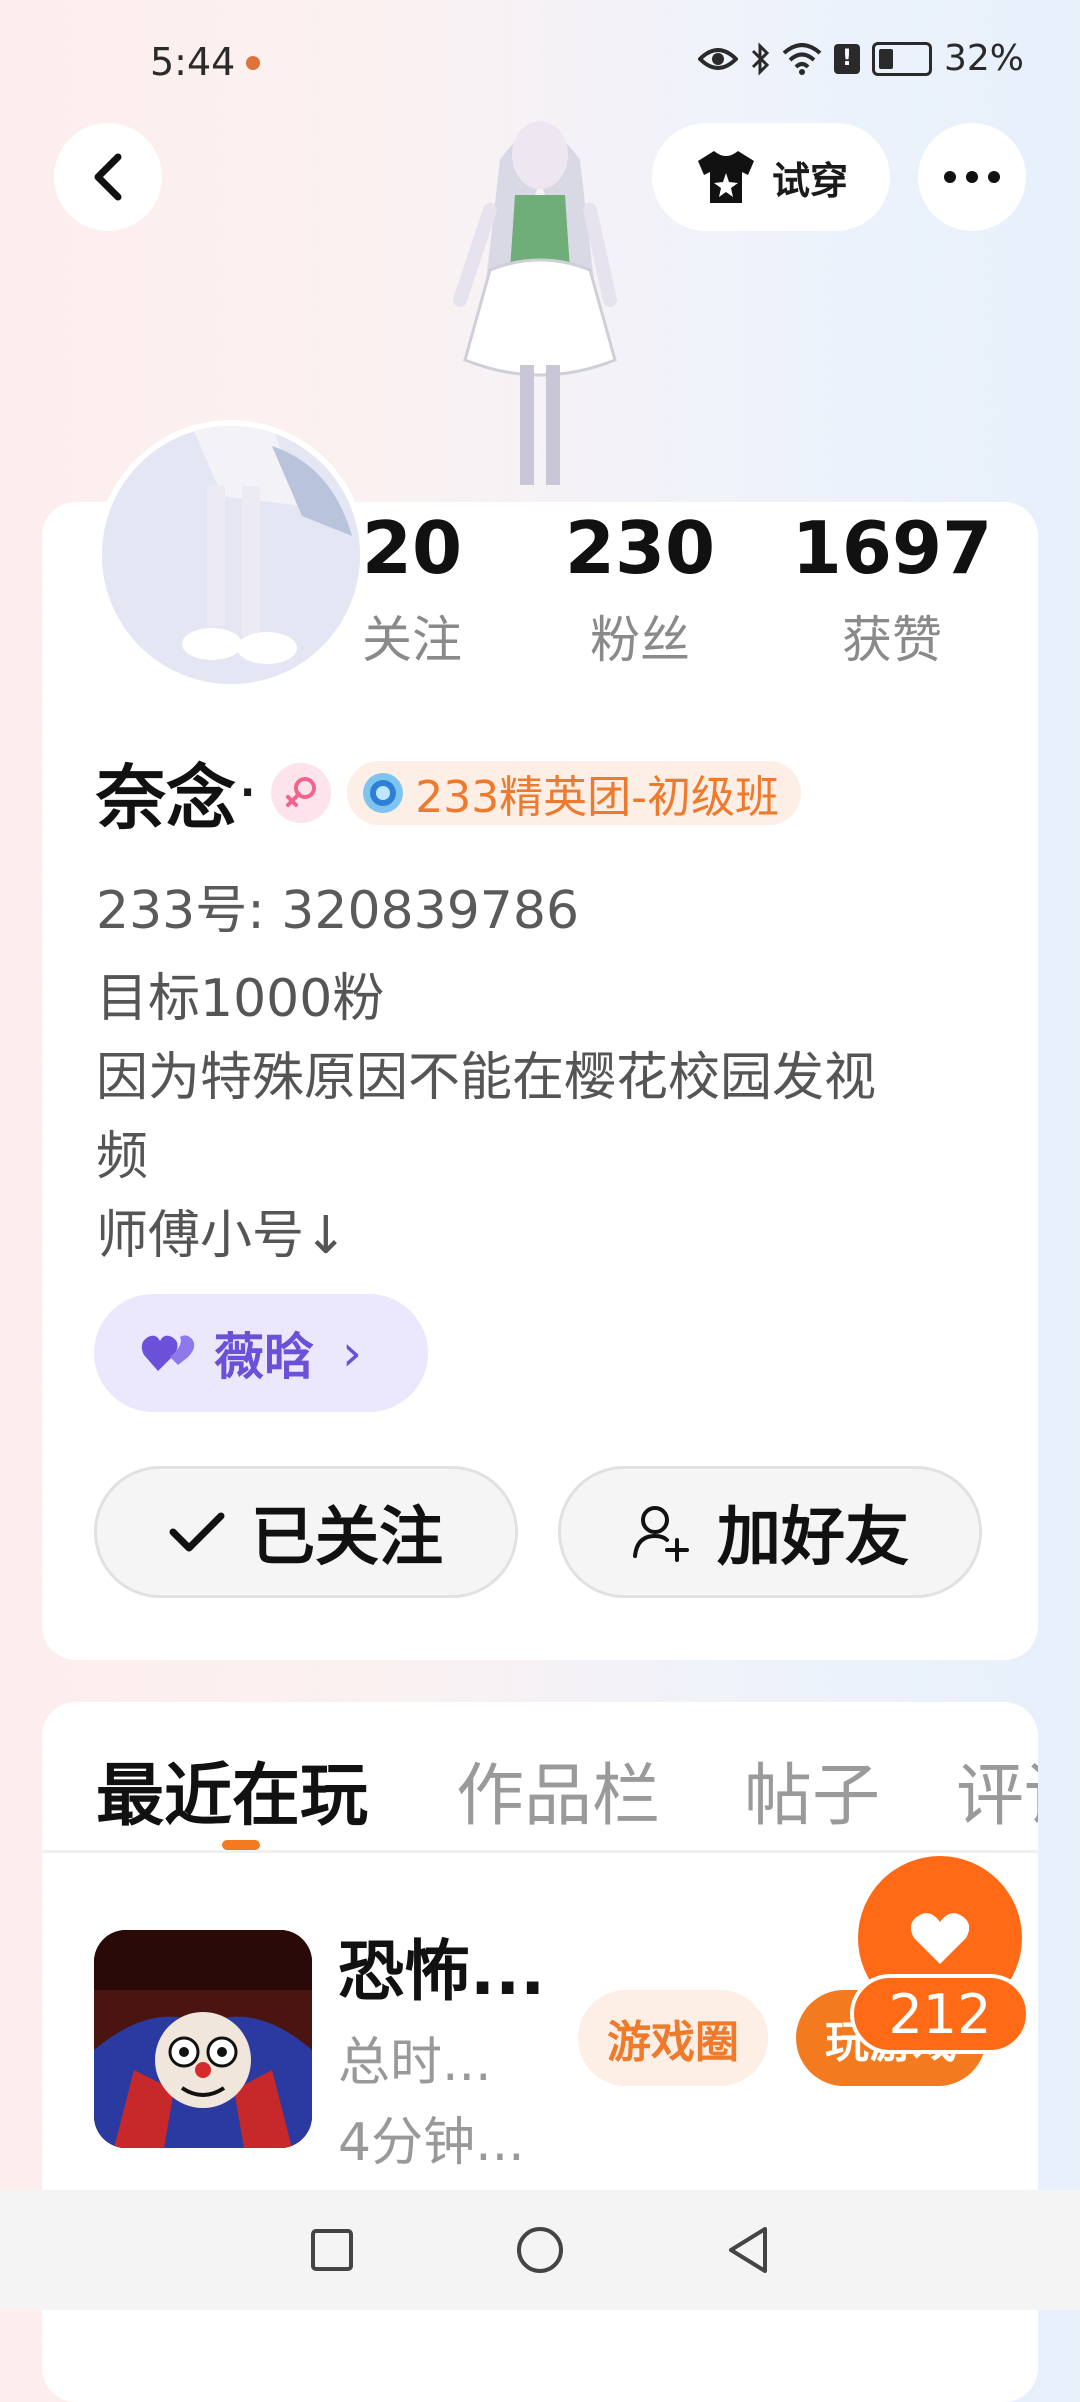  I want to click on tab-comments: 评论, so click(997, 1789).